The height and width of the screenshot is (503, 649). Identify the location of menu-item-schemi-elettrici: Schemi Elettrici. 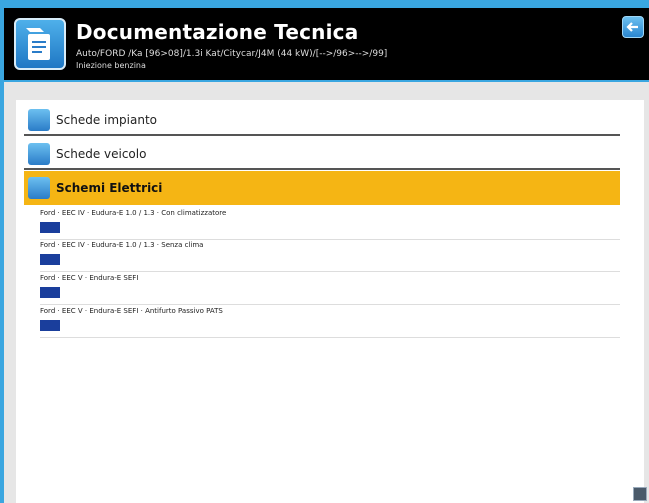
(322, 188).